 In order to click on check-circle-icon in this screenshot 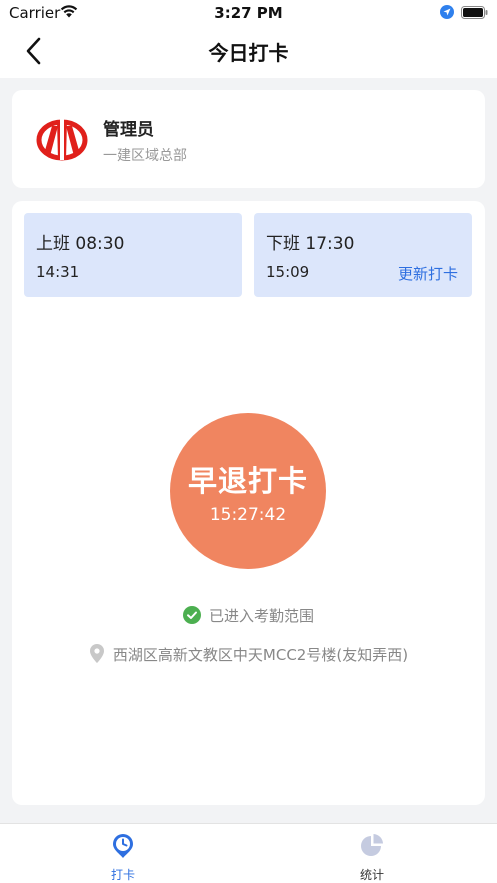, I will do `click(191, 615)`.